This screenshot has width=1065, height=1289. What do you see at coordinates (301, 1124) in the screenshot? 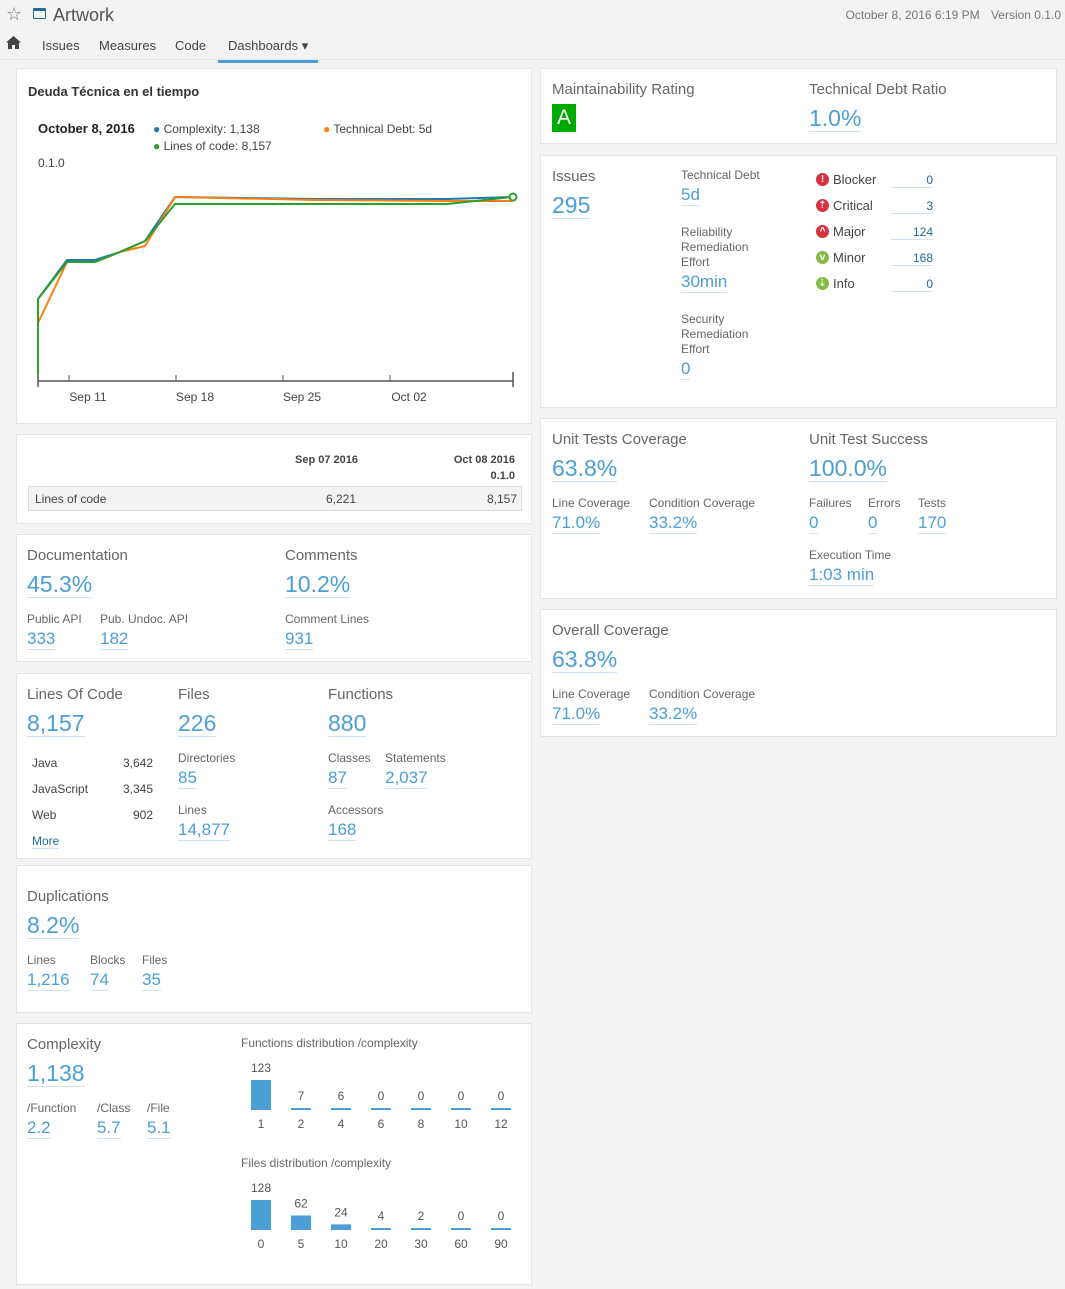
I see `dist-category-label: 2` at bounding box center [301, 1124].